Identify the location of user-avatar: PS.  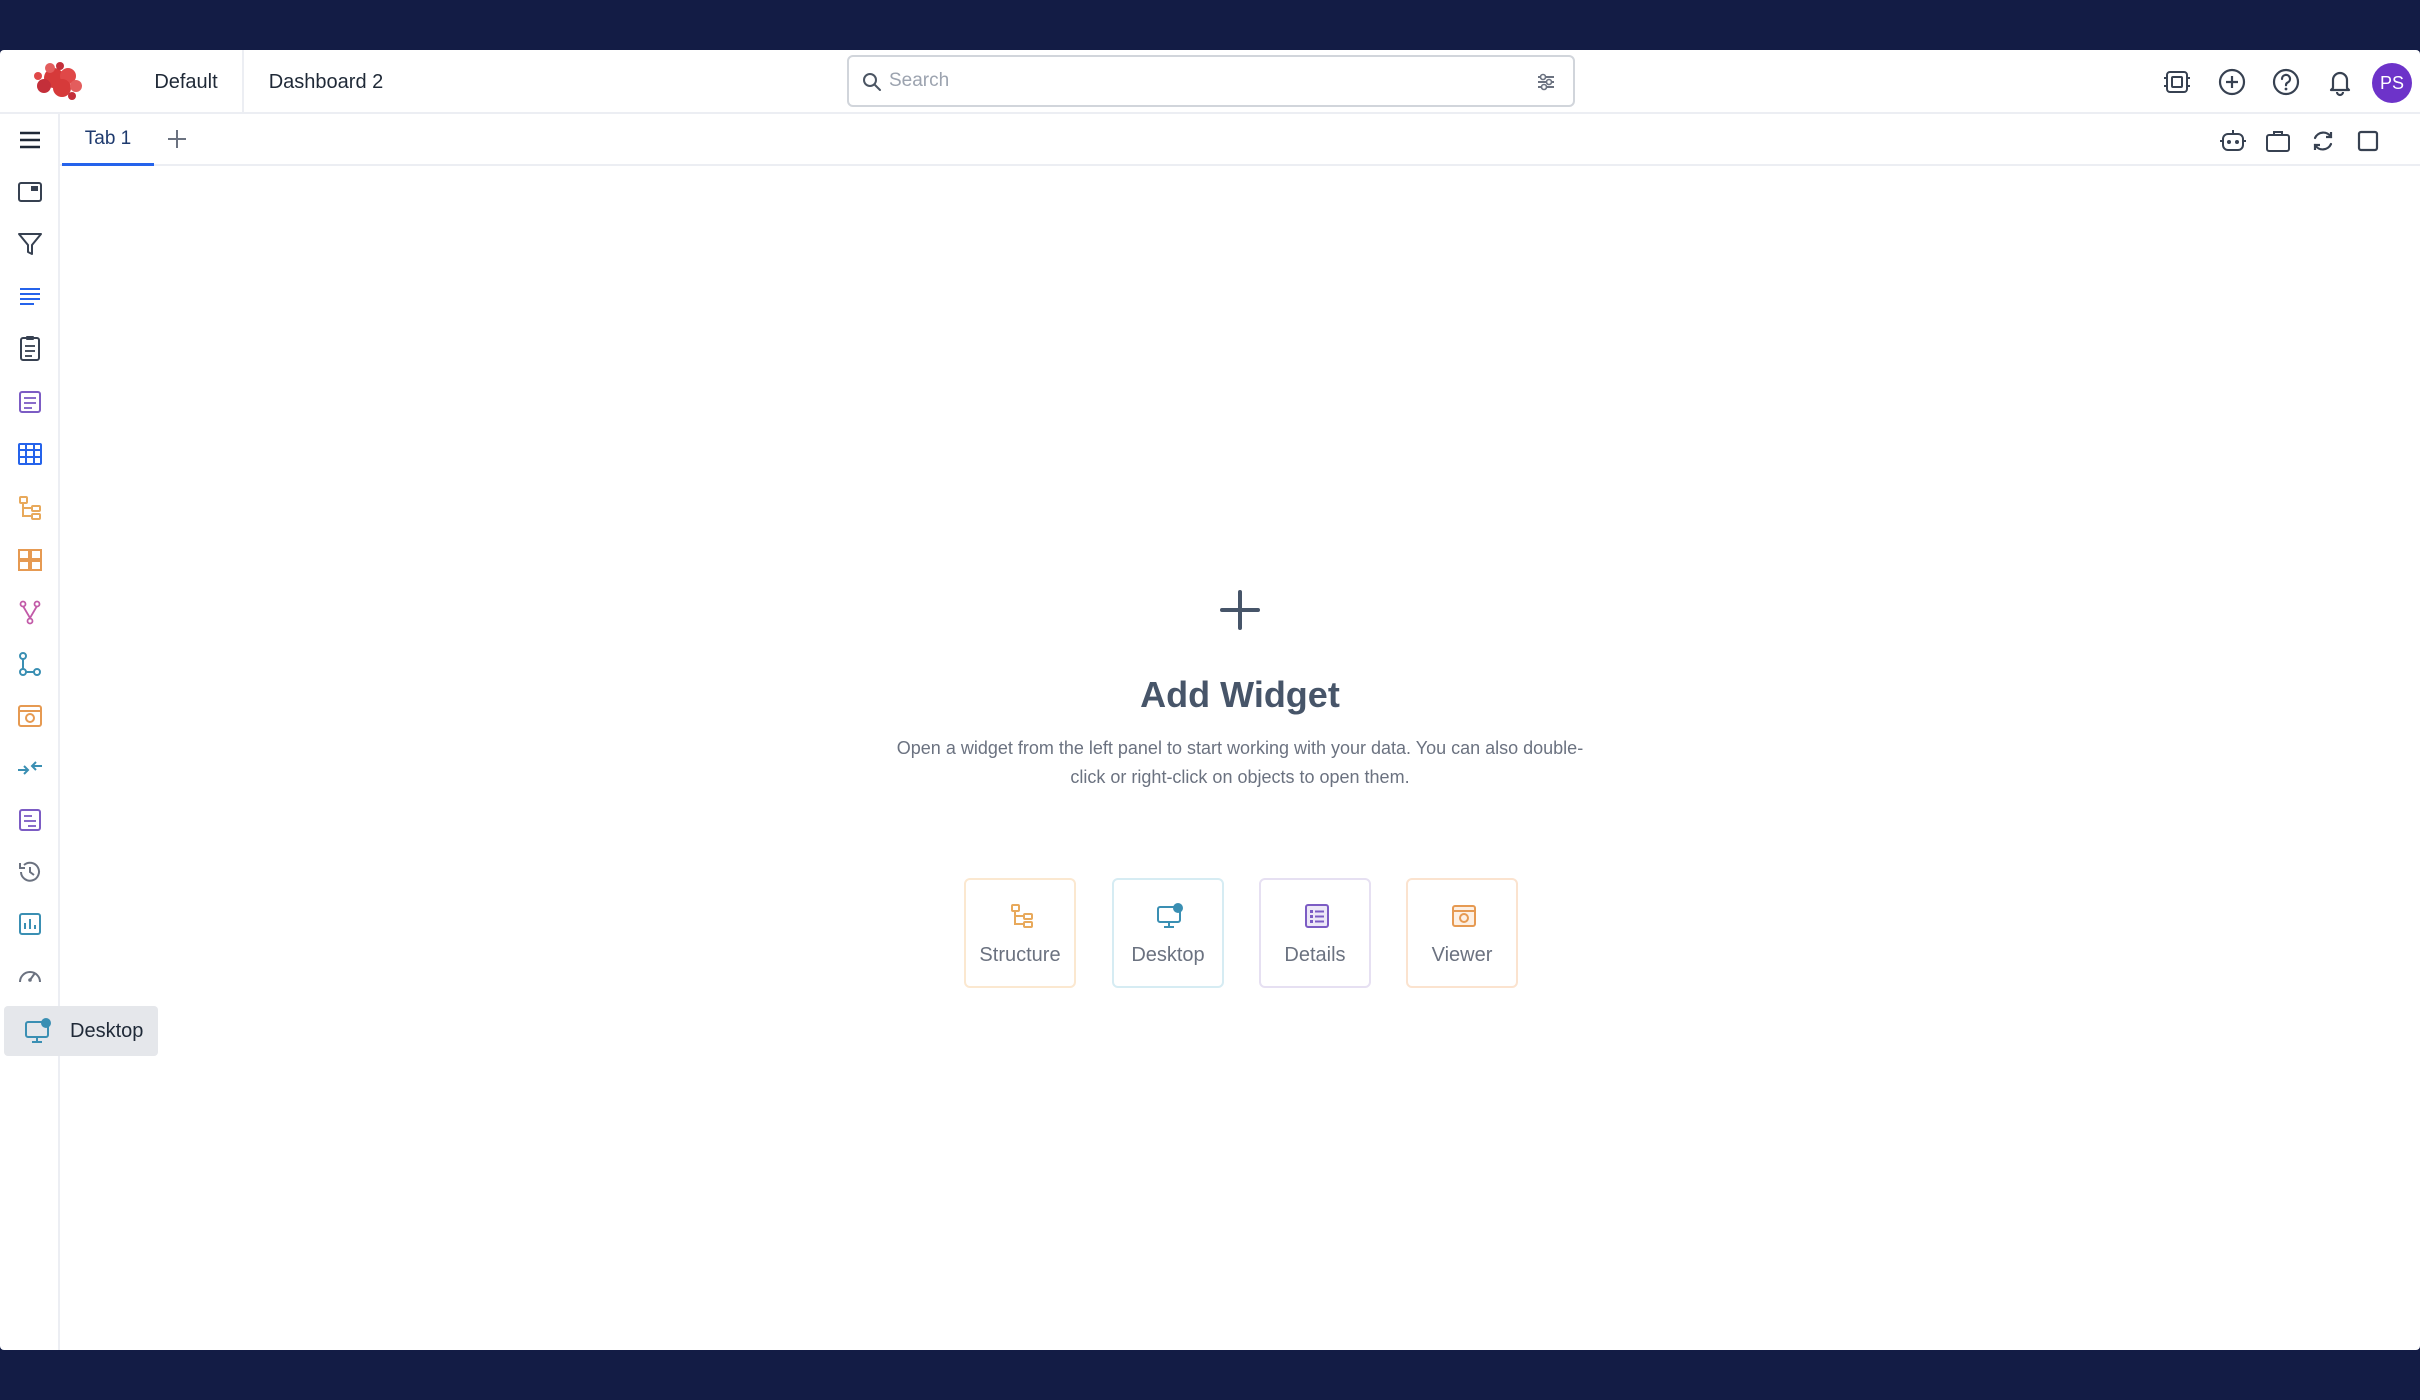
(2392, 83).